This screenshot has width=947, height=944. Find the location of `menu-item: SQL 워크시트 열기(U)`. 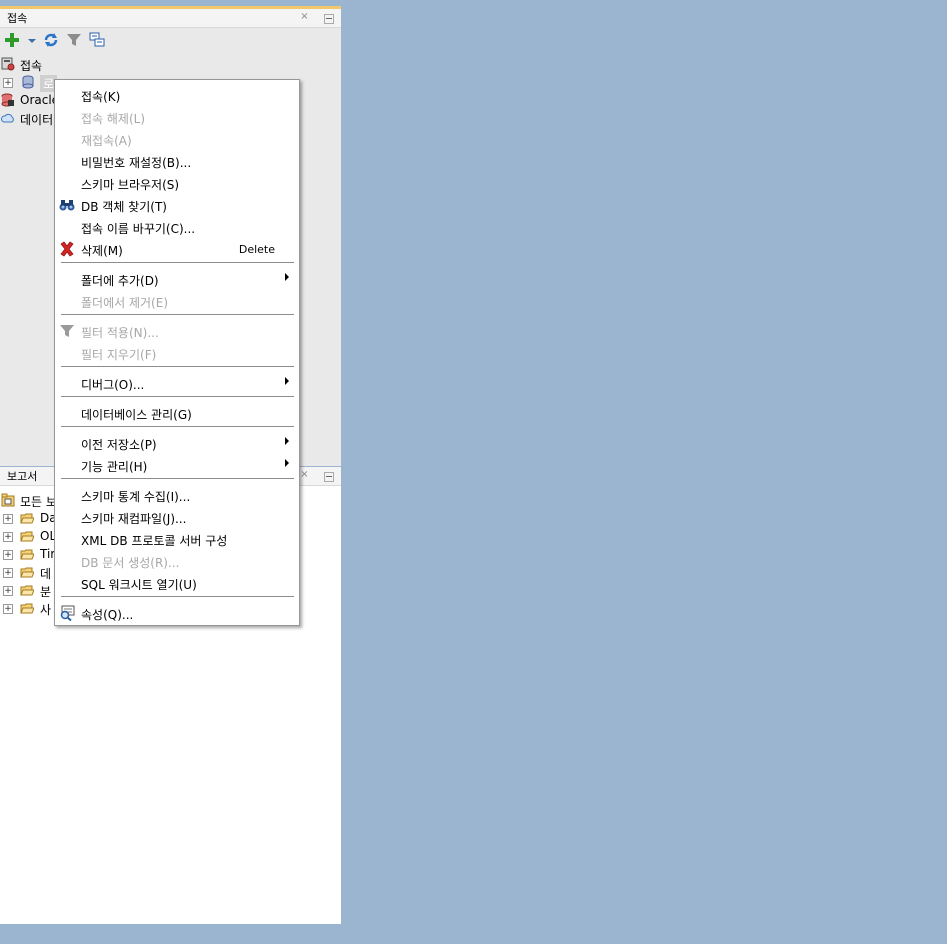

menu-item: SQL 워크시트 열기(U) is located at coordinates (177, 583).